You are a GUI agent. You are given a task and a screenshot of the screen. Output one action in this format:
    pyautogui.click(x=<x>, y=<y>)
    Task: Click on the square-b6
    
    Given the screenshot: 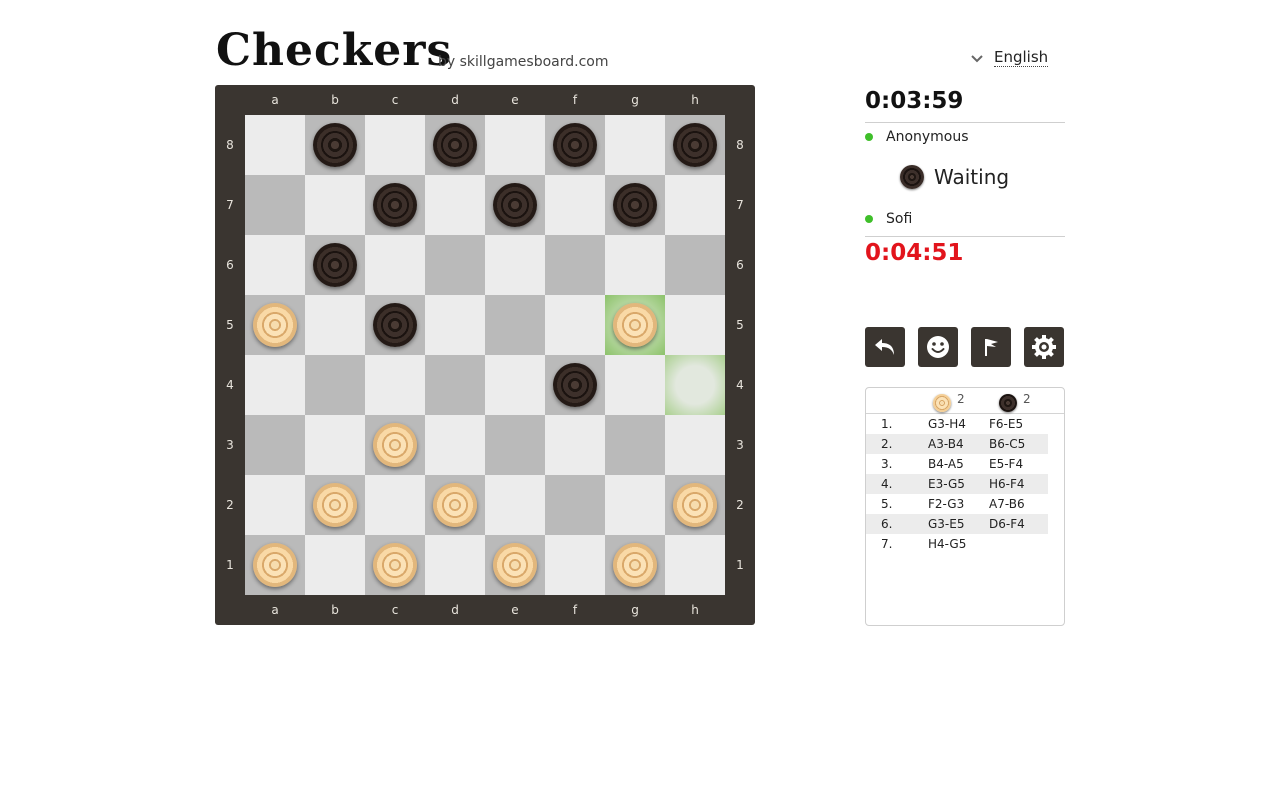 What is the action you would take?
    pyautogui.click(x=335, y=265)
    